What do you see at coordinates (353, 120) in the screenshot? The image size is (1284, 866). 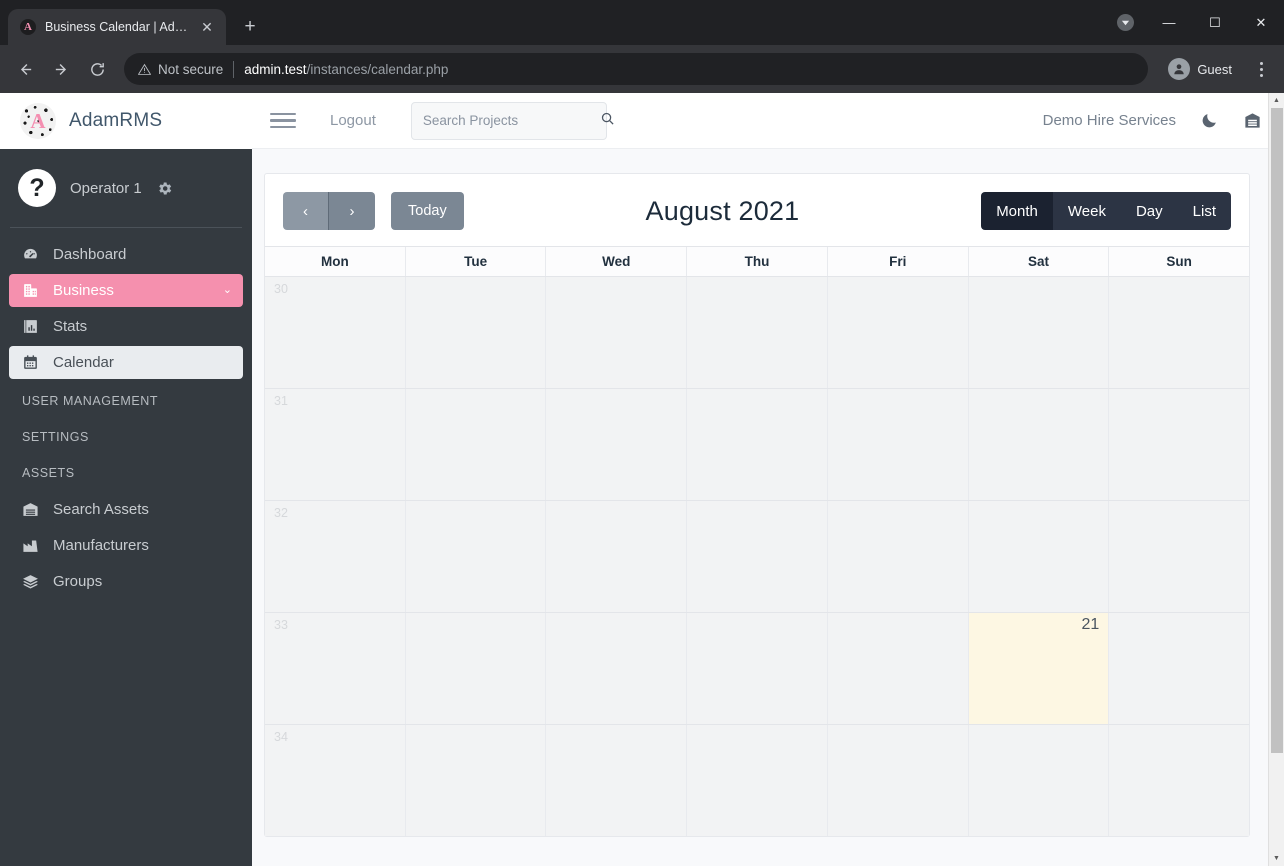 I see `logout-link: Logout` at bounding box center [353, 120].